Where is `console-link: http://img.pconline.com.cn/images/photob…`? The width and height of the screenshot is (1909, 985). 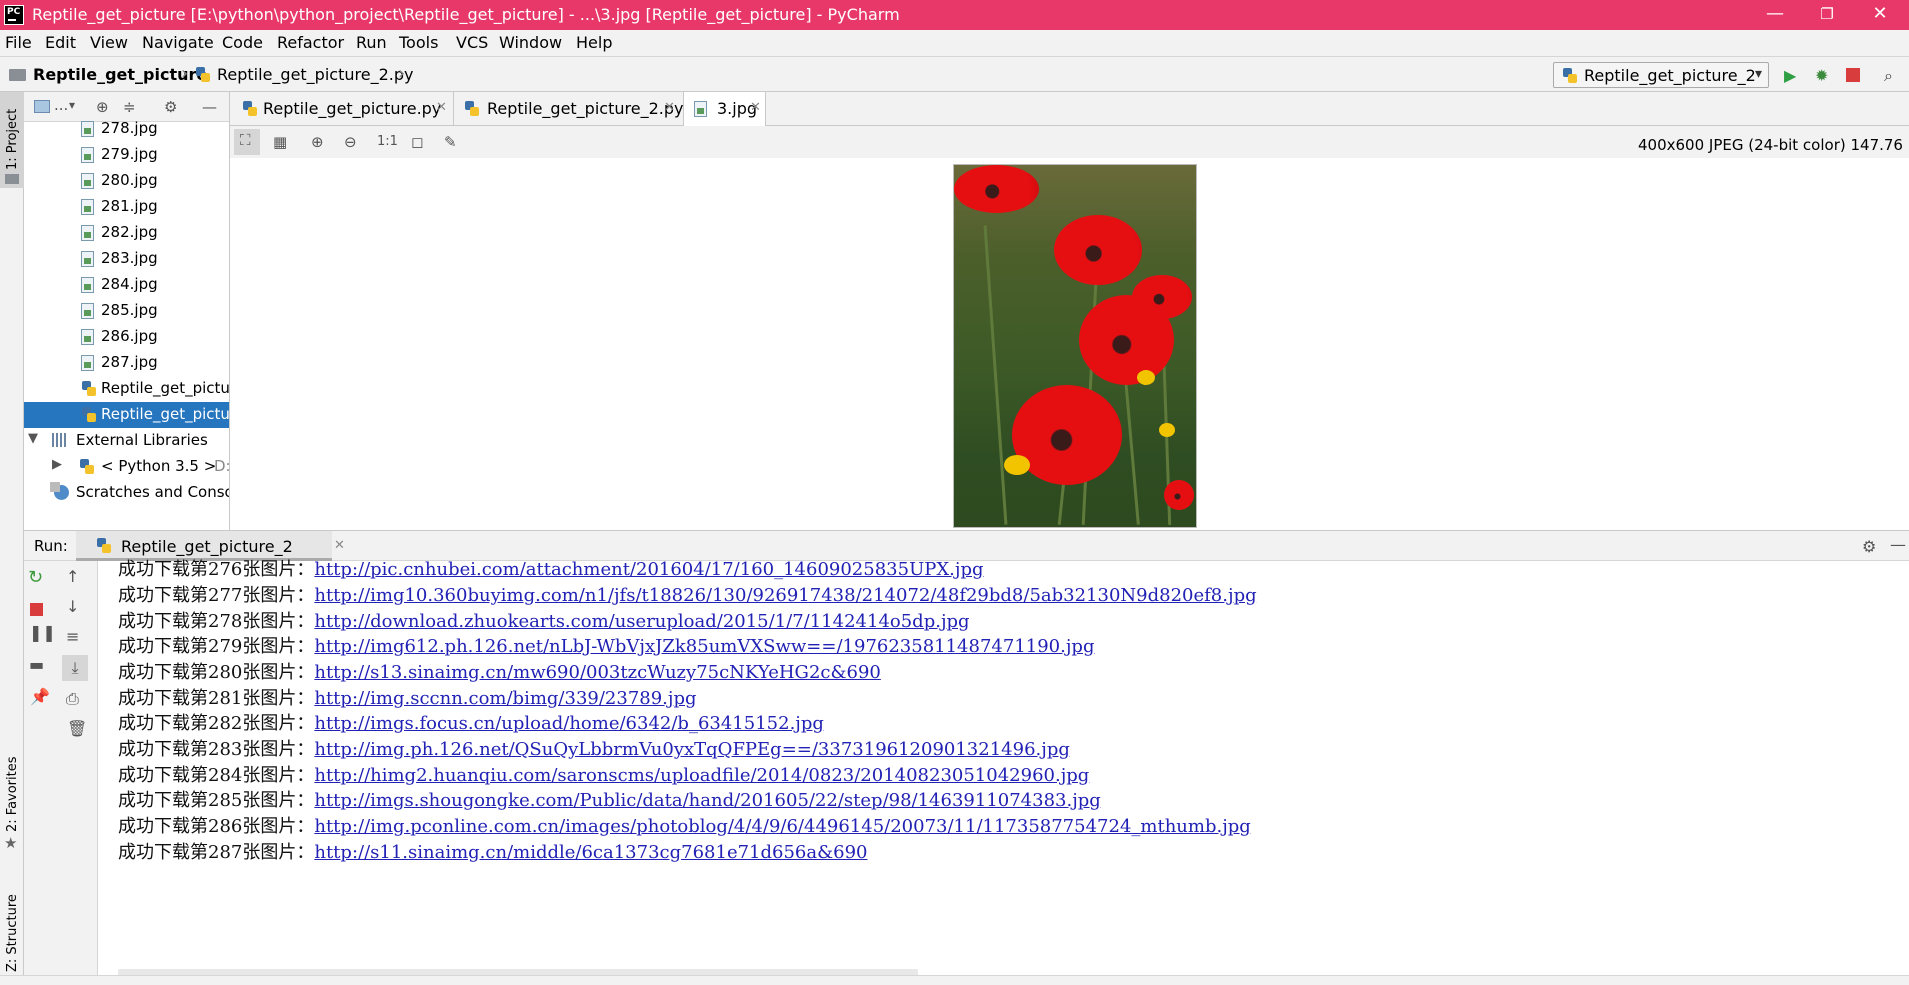 console-link: http://img.pconline.com.cn/images/photob… is located at coordinates (782, 826).